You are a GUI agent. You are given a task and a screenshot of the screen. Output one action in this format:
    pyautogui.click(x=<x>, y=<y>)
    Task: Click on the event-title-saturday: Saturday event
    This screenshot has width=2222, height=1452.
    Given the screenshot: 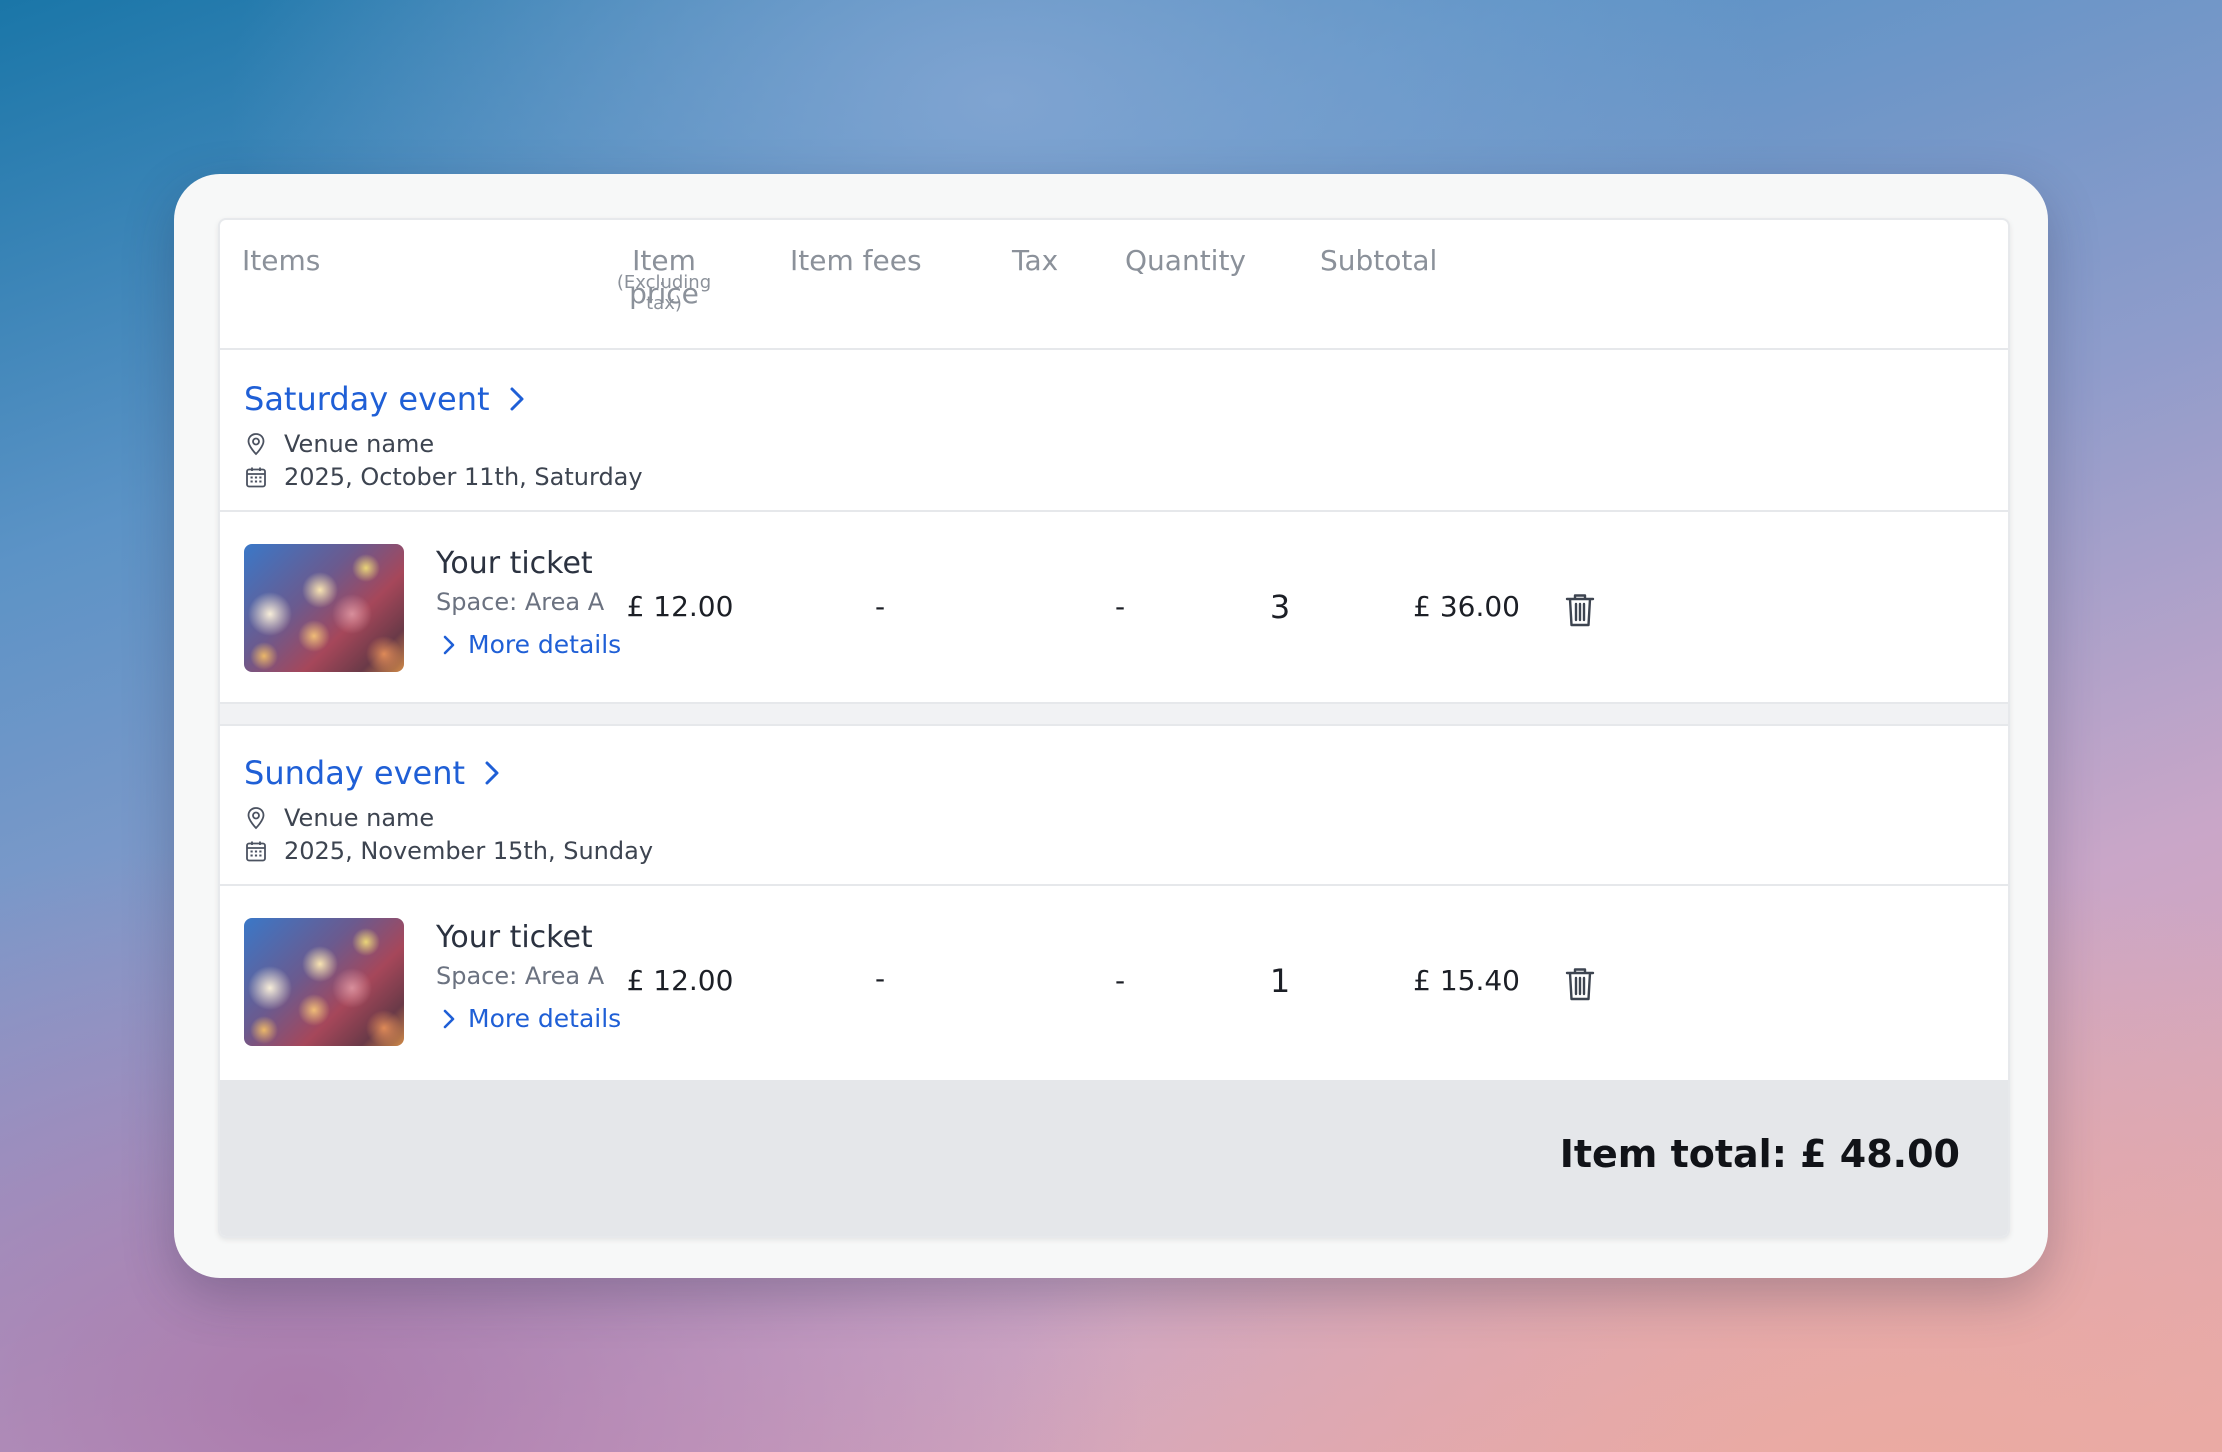 What is the action you would take?
    pyautogui.click(x=385, y=399)
    